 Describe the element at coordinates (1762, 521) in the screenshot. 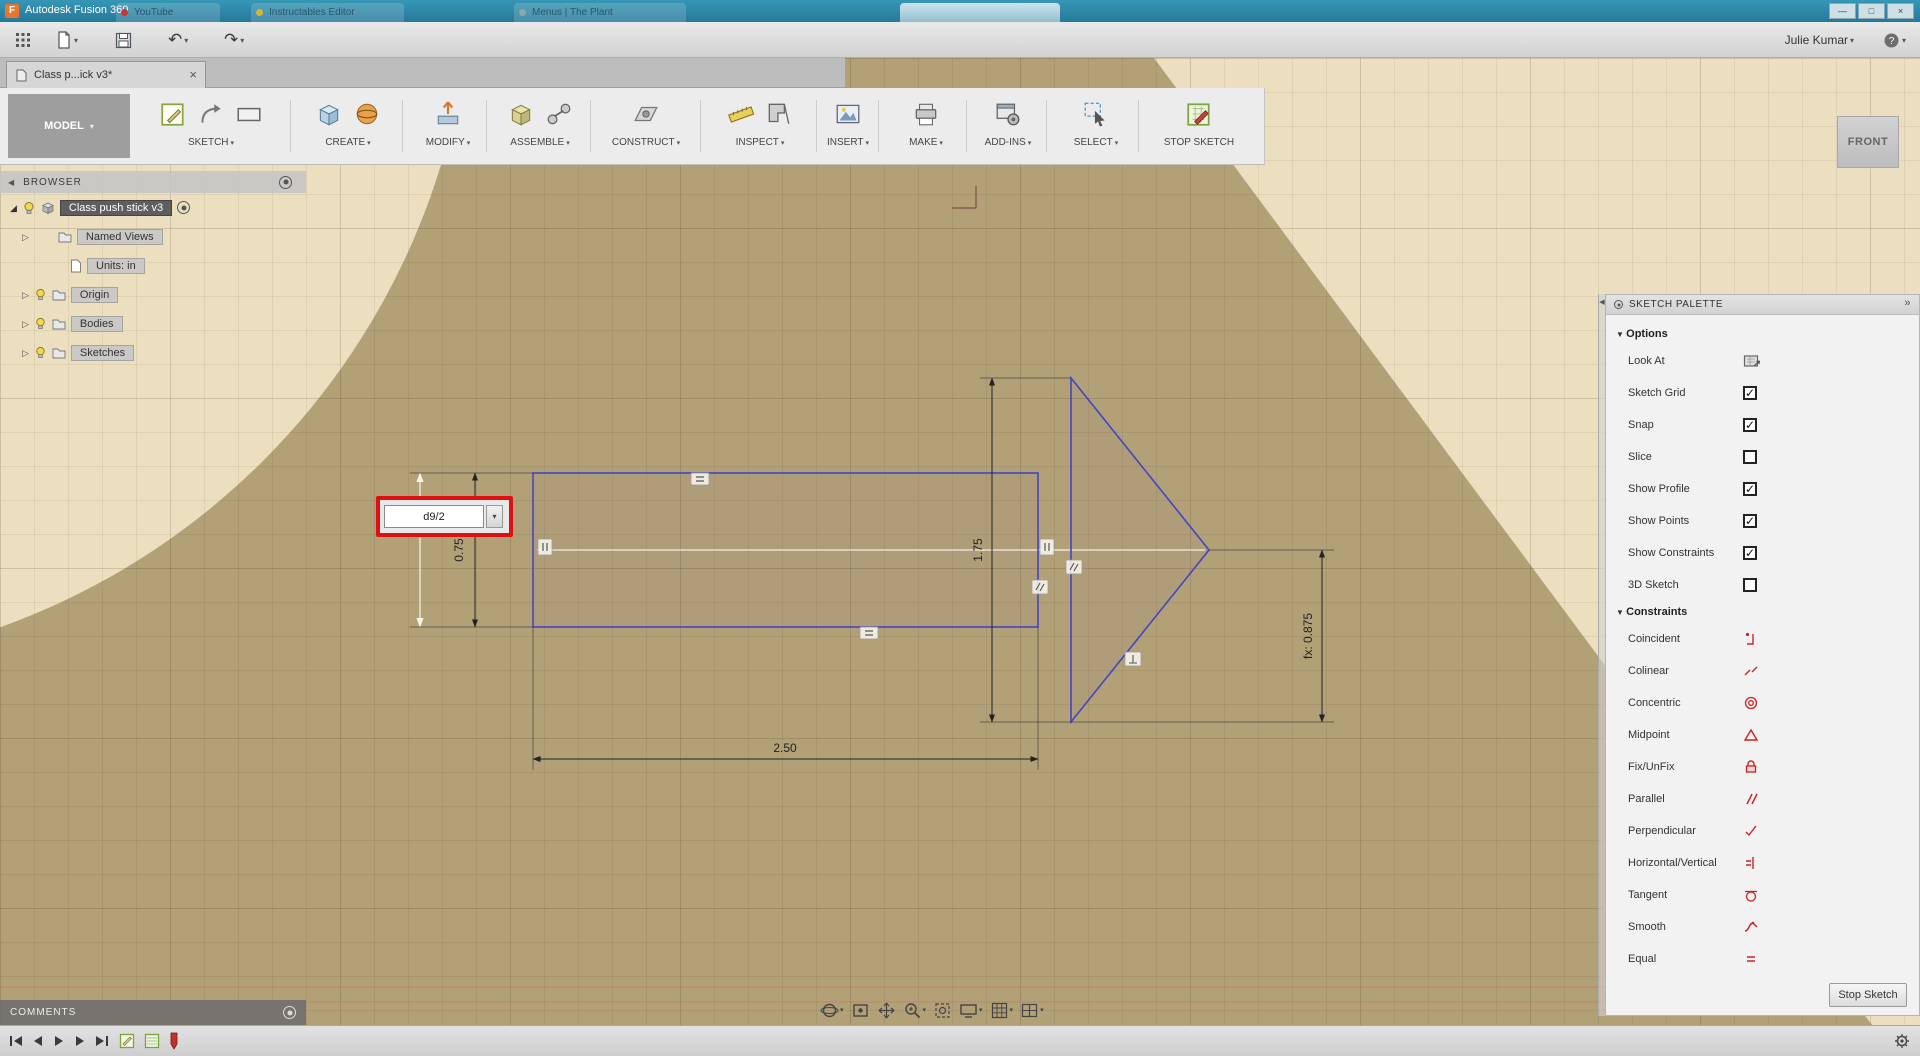

I see `palette-option-show-points: Show Points` at that location.